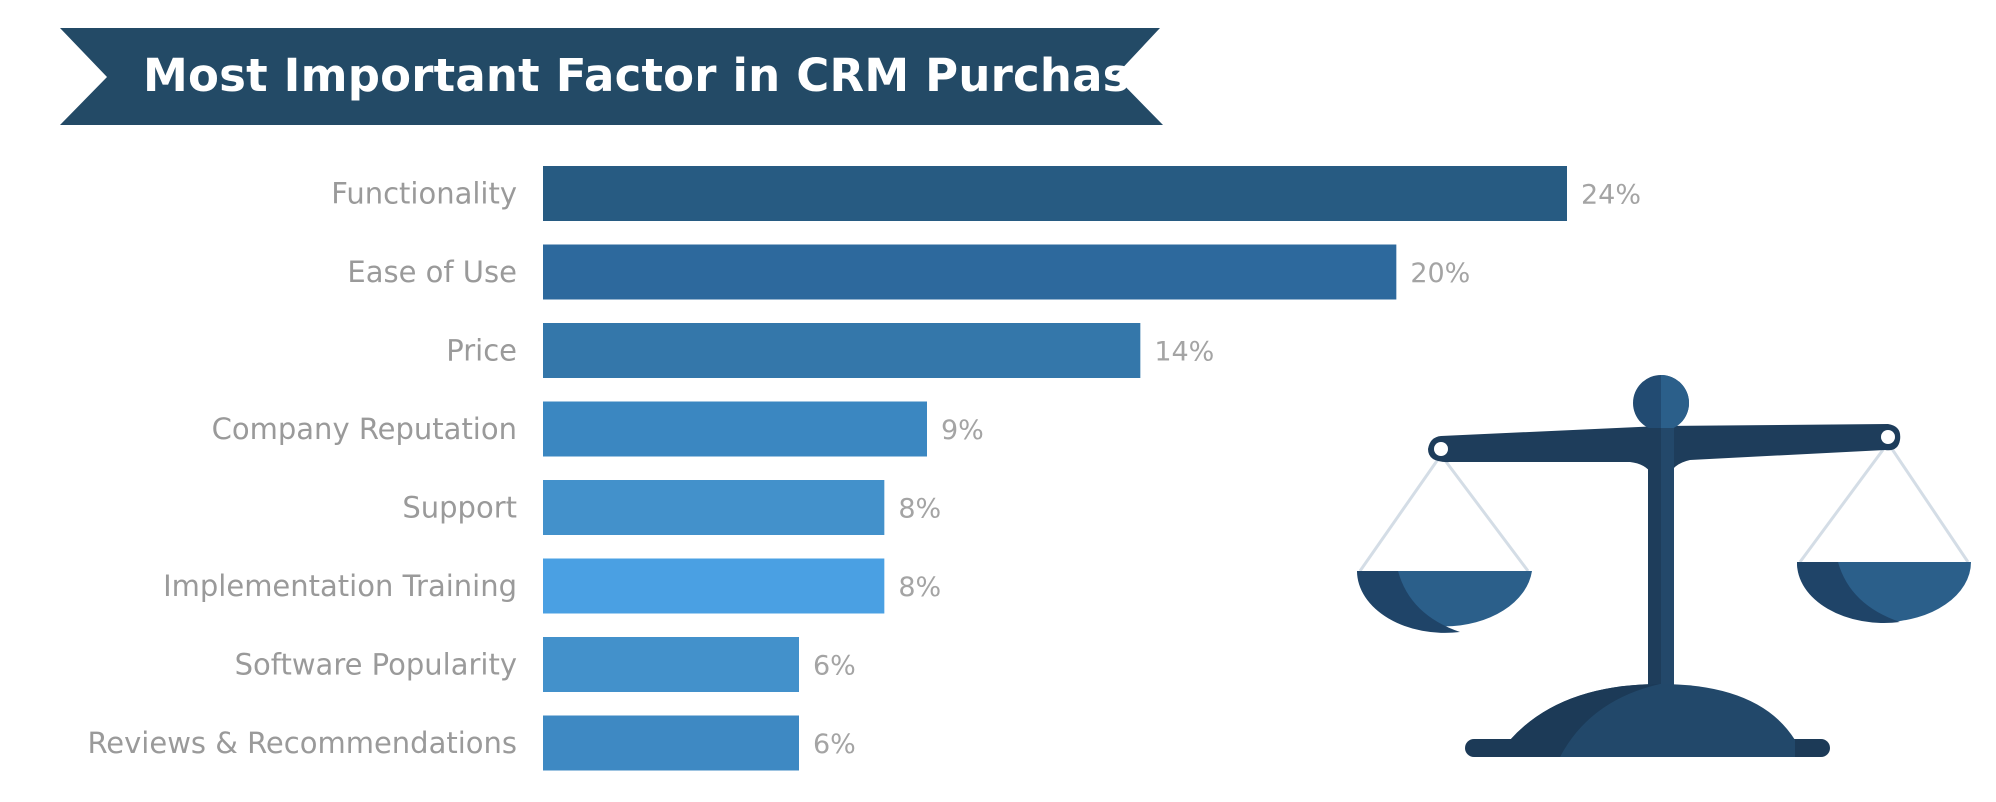 This screenshot has height=802, width=1996. I want to click on balance-scale-icon, so click(1664, 566).